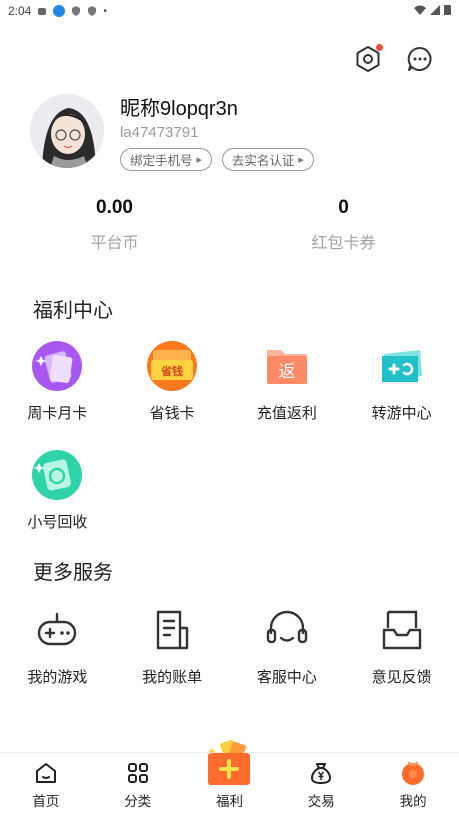 This screenshot has height=816, width=459. I want to click on bind-phone-label: 绑定手机号, so click(161, 161).